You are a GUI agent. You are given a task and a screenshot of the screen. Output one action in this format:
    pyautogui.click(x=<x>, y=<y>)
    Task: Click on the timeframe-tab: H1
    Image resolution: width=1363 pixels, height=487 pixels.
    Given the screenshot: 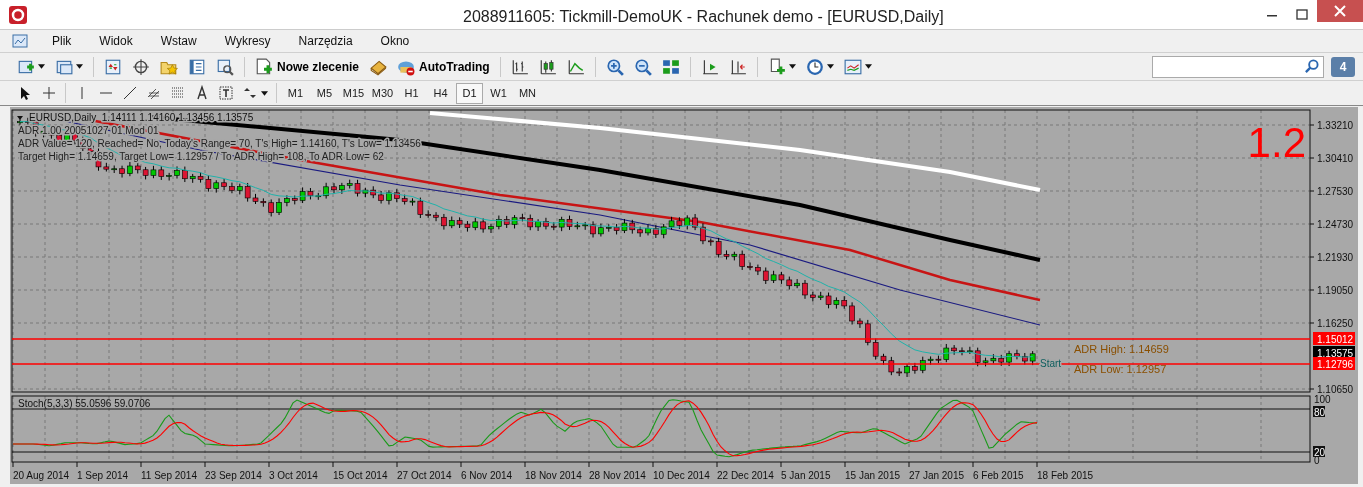 What is the action you would take?
    pyautogui.click(x=411, y=93)
    